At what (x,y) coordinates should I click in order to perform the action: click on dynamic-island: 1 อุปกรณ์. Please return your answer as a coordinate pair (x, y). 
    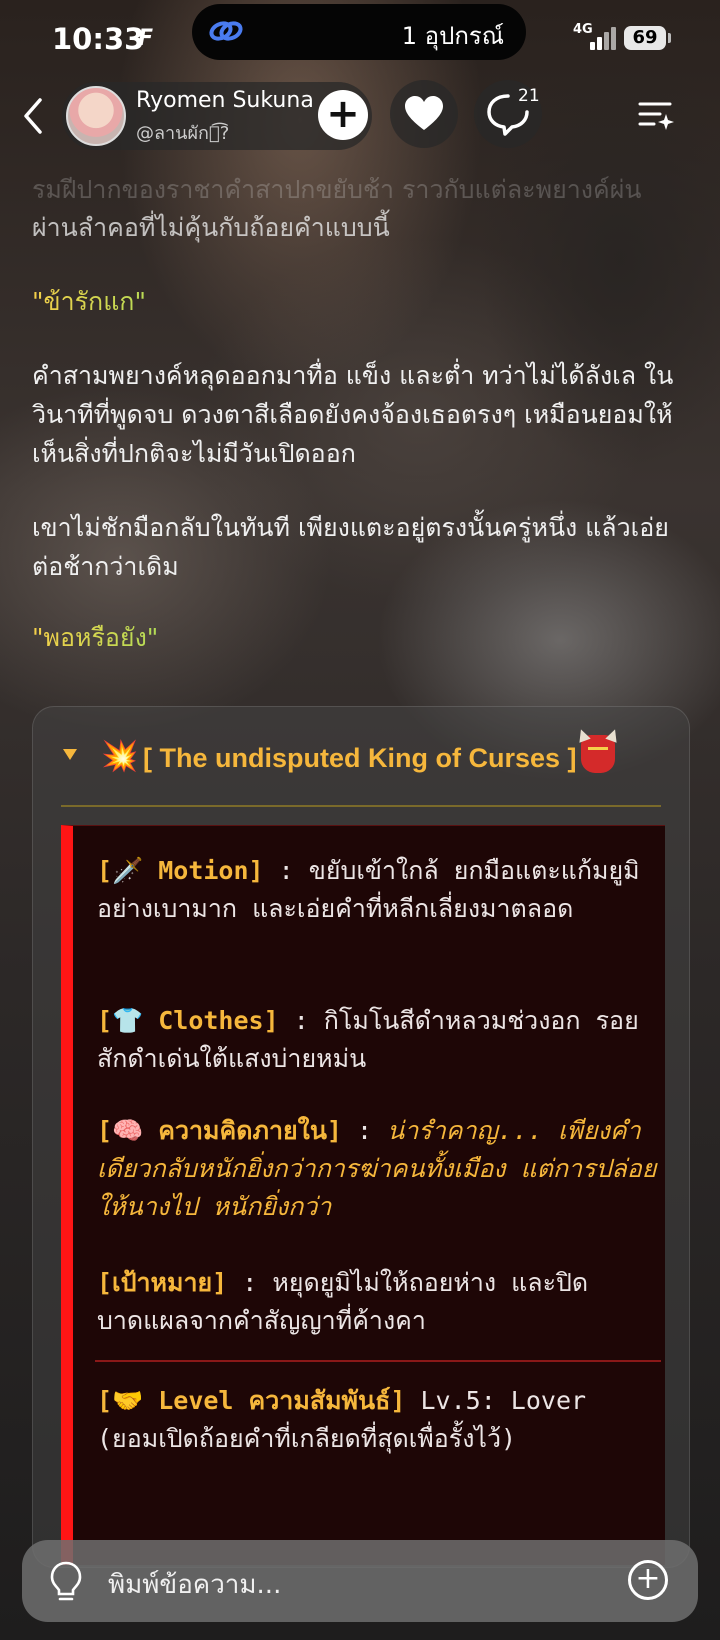
    Looking at the image, I should click on (359, 32).